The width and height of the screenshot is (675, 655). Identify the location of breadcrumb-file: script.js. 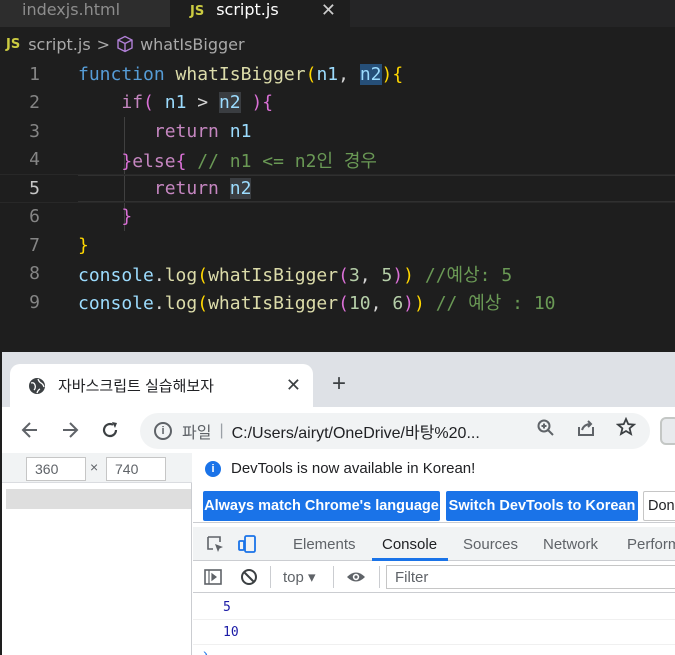
(59, 44).